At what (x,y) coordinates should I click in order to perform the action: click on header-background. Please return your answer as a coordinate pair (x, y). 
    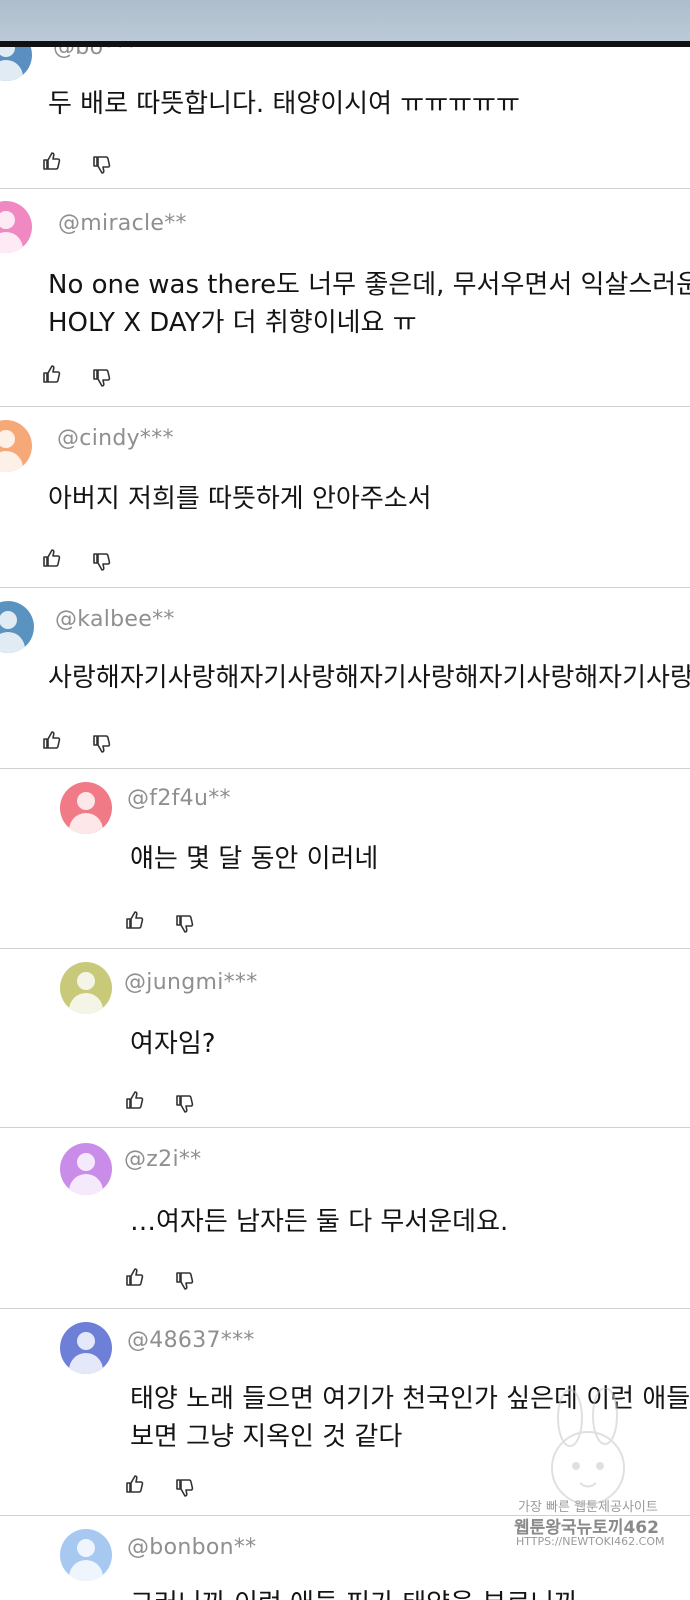
    Looking at the image, I should click on (345, 20).